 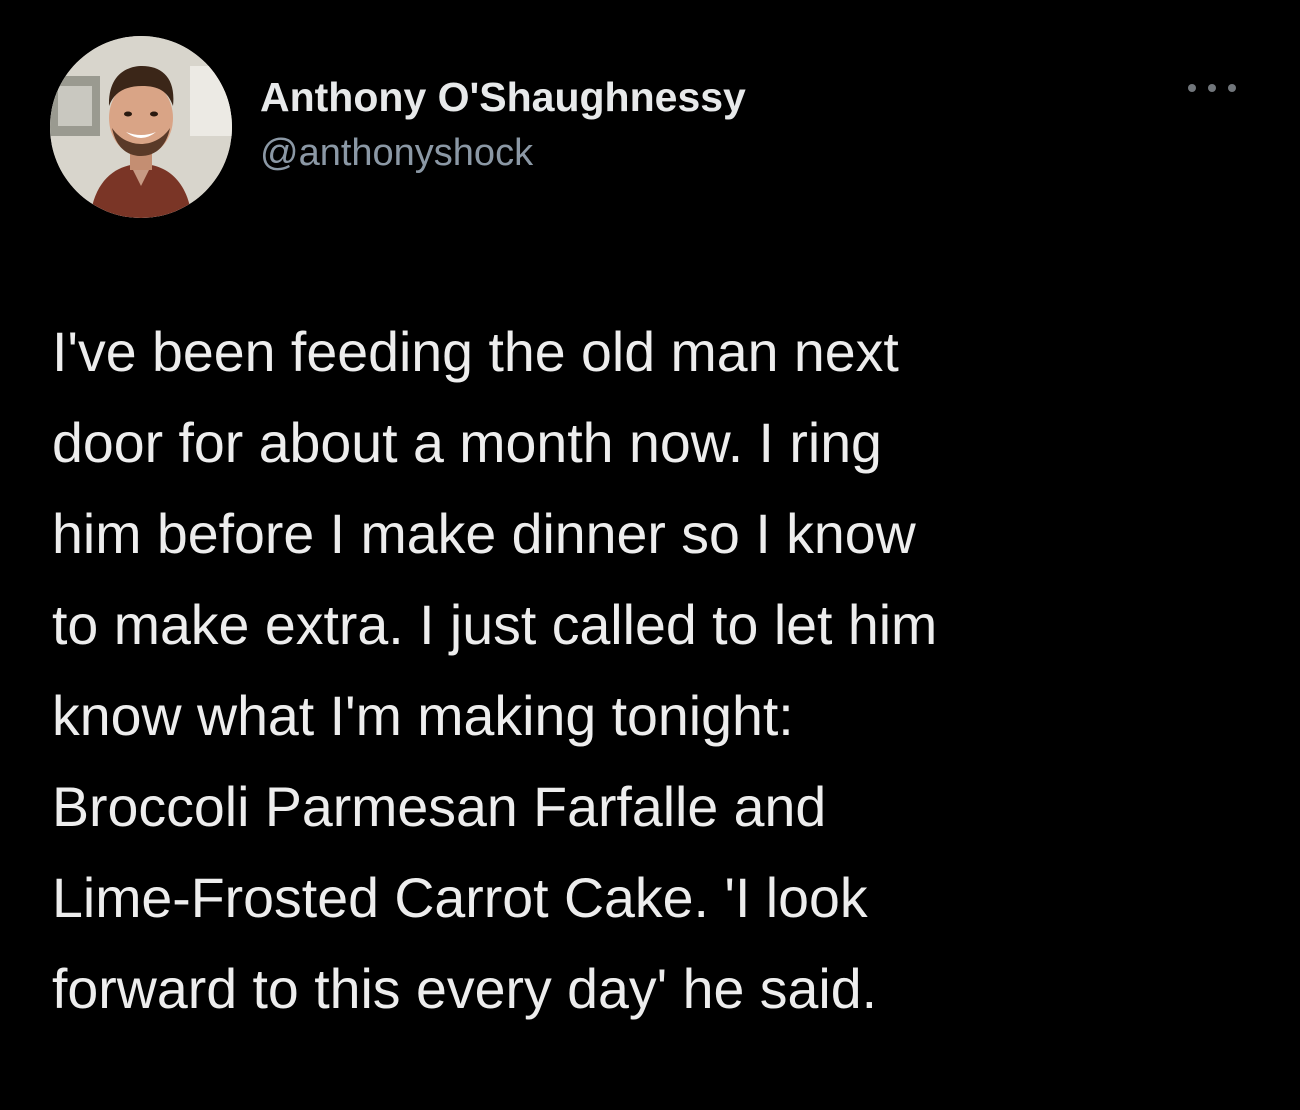 What do you see at coordinates (460, 898) in the screenshot?
I see `tweet-text-line: Lime-Frosted Carrot Cake. 'I look` at bounding box center [460, 898].